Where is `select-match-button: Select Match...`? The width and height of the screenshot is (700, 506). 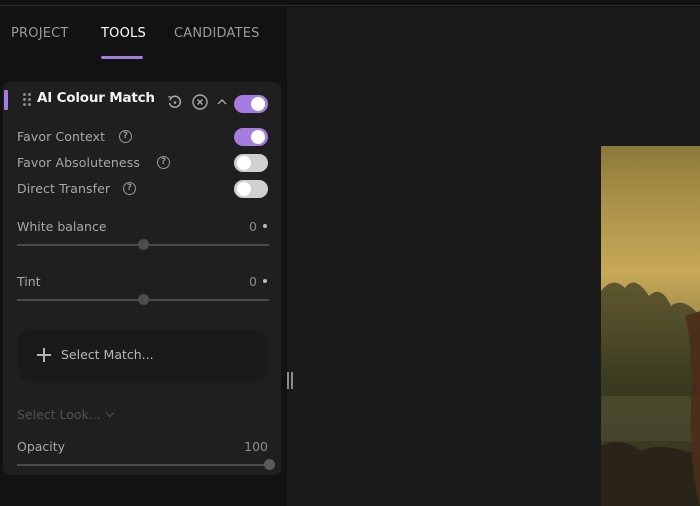
select-match-button: Select Match... is located at coordinates (142, 355).